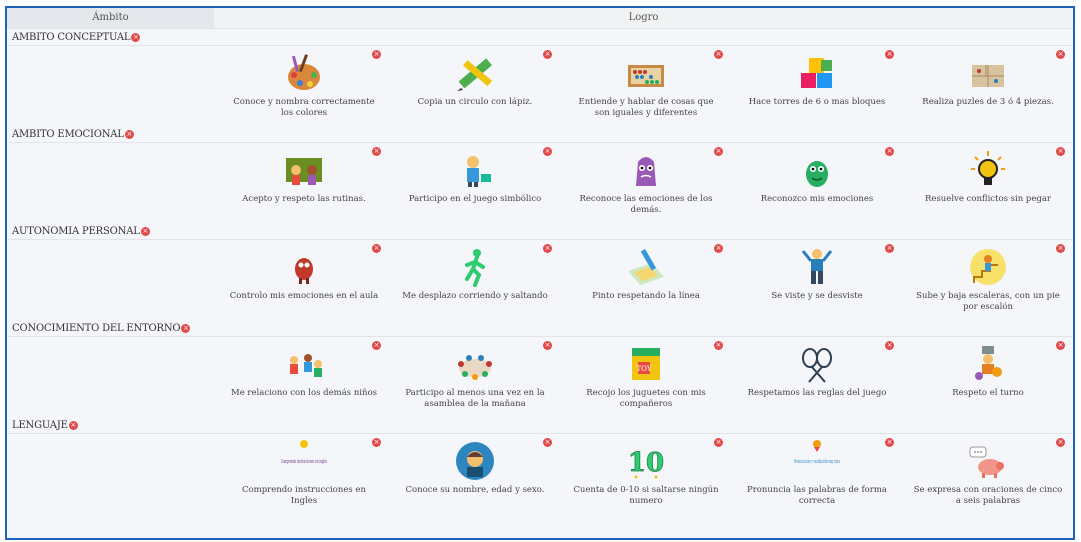  Describe the element at coordinates (304, 452) in the screenshot. I see `english-badge-icon: Comprende instrucciones en inglés` at that location.